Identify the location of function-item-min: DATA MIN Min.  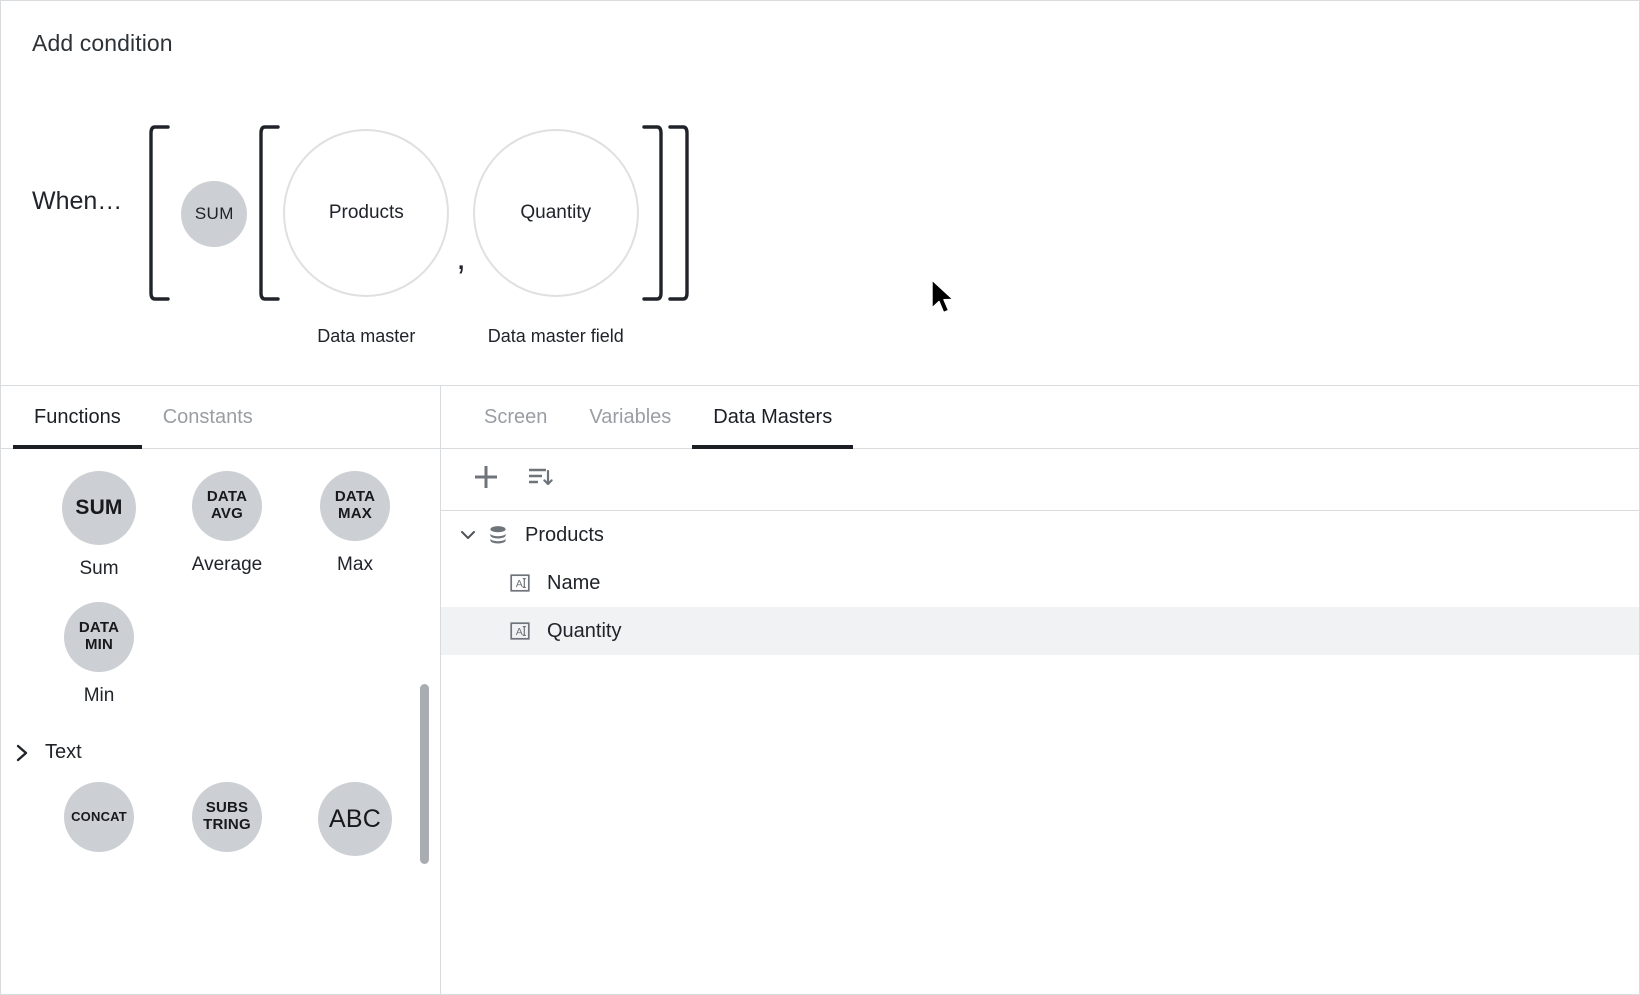
(99, 654).